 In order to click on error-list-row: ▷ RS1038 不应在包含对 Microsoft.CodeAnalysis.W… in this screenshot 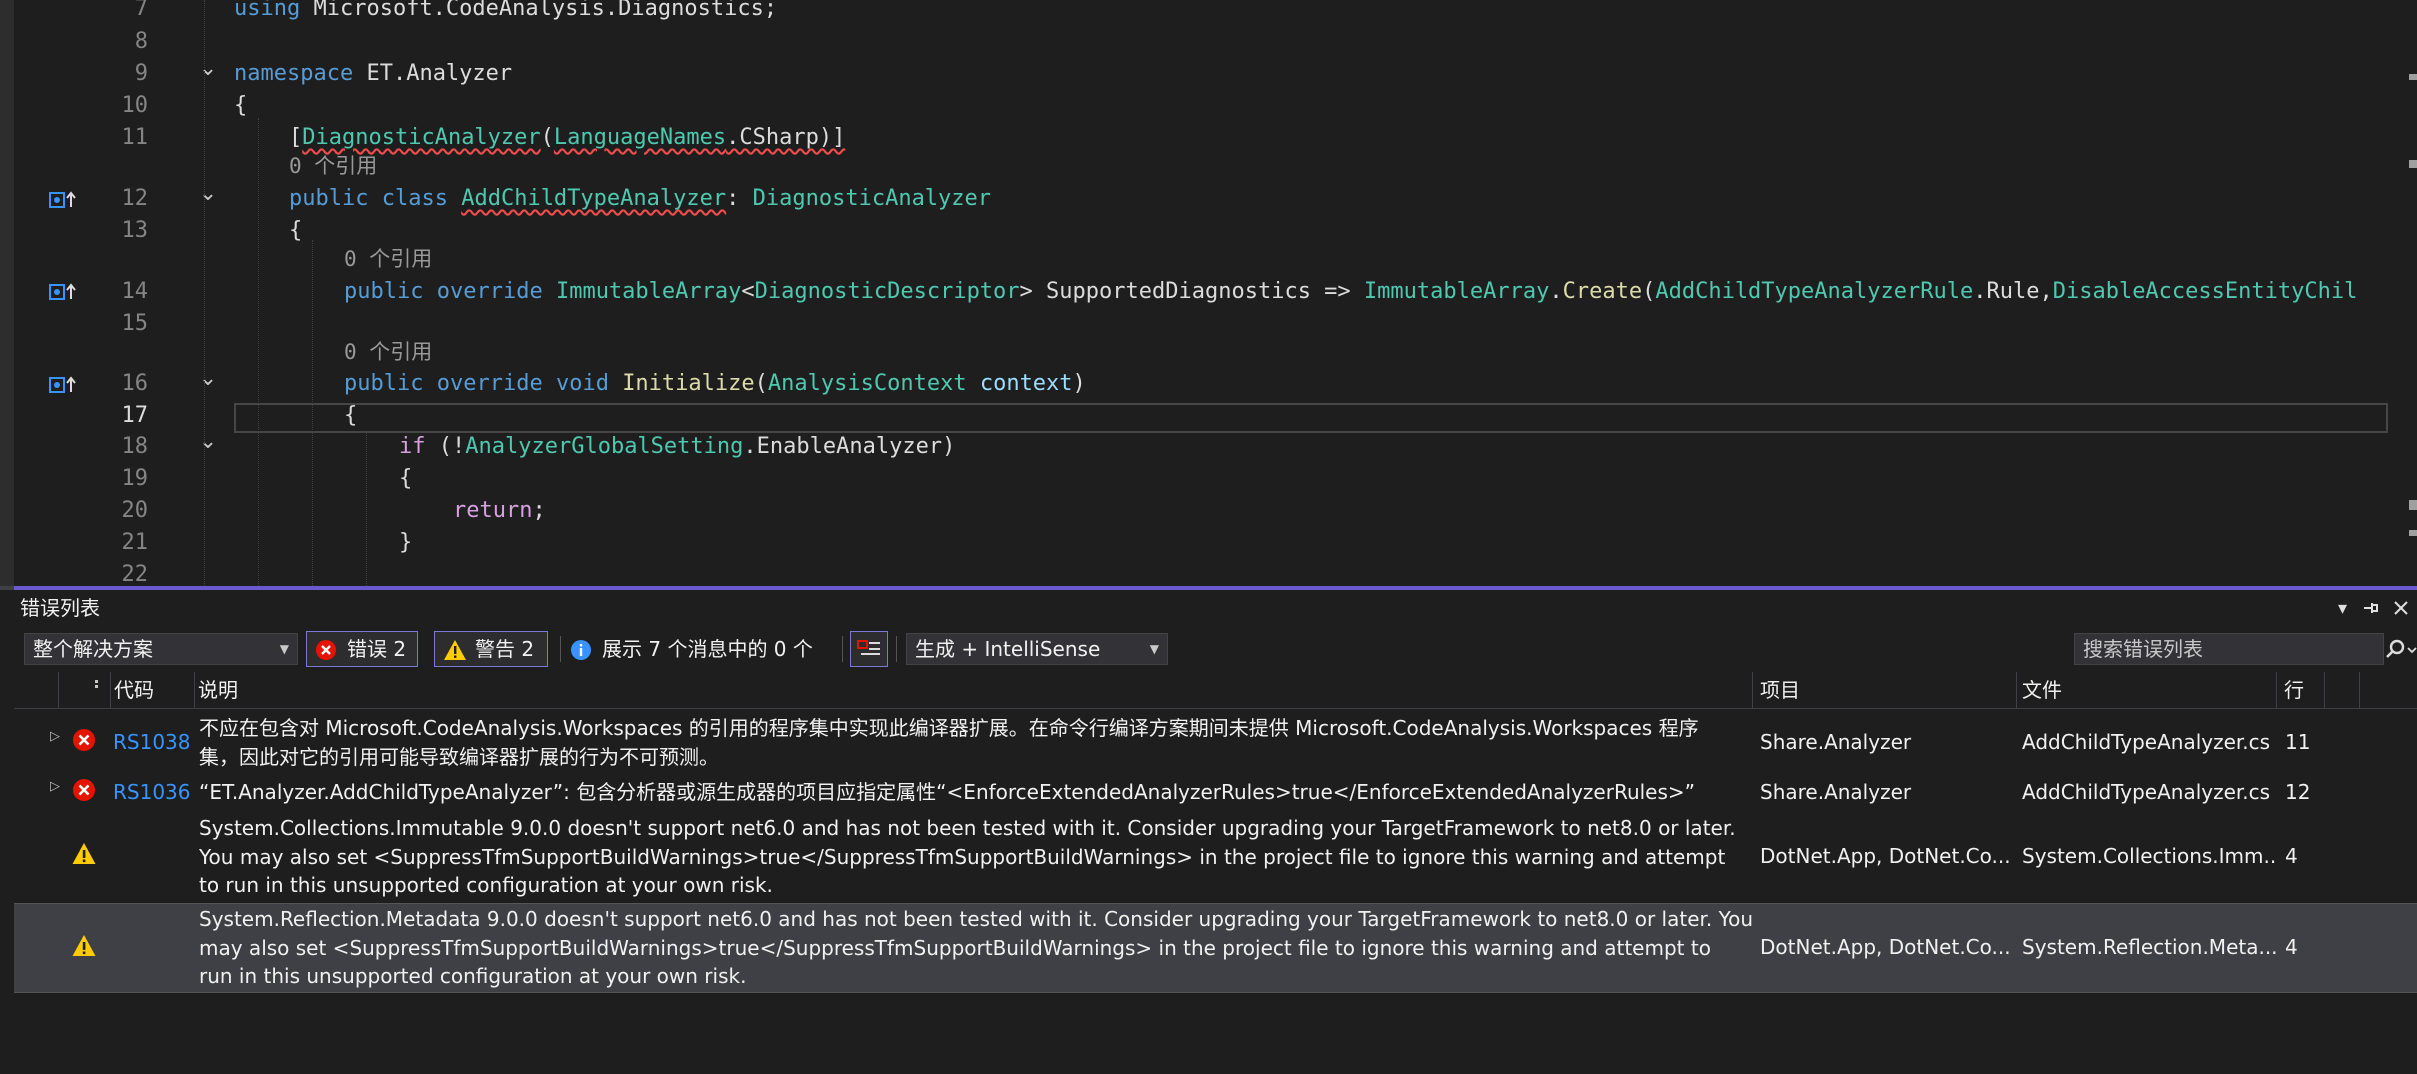, I will do `click(1215, 742)`.